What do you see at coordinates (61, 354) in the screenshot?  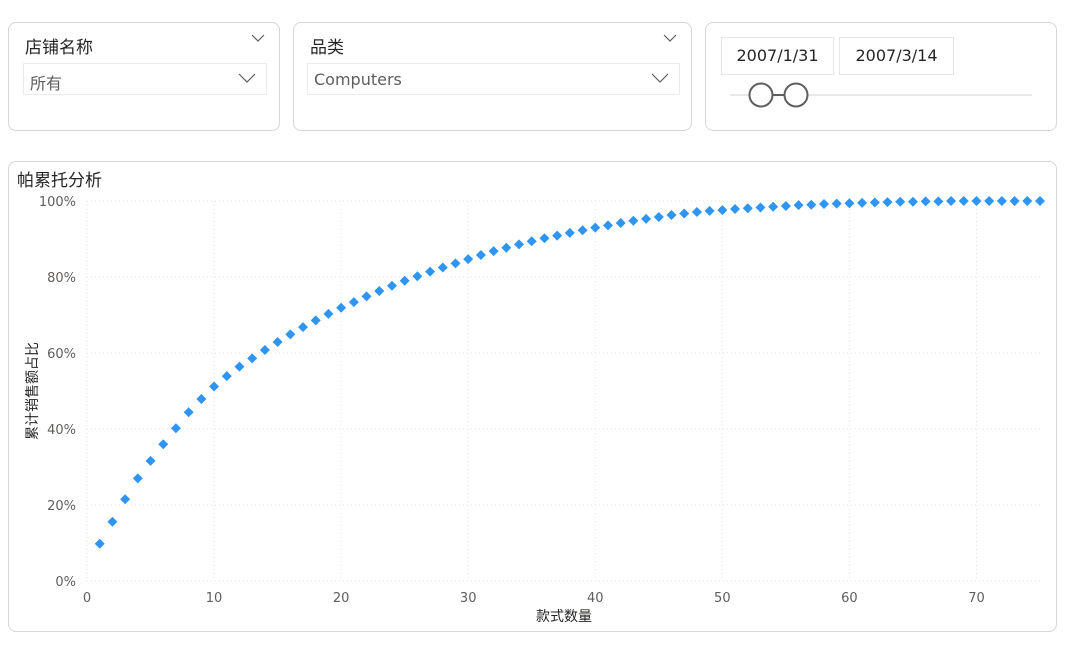 I see `y-tick-label: 60%` at bounding box center [61, 354].